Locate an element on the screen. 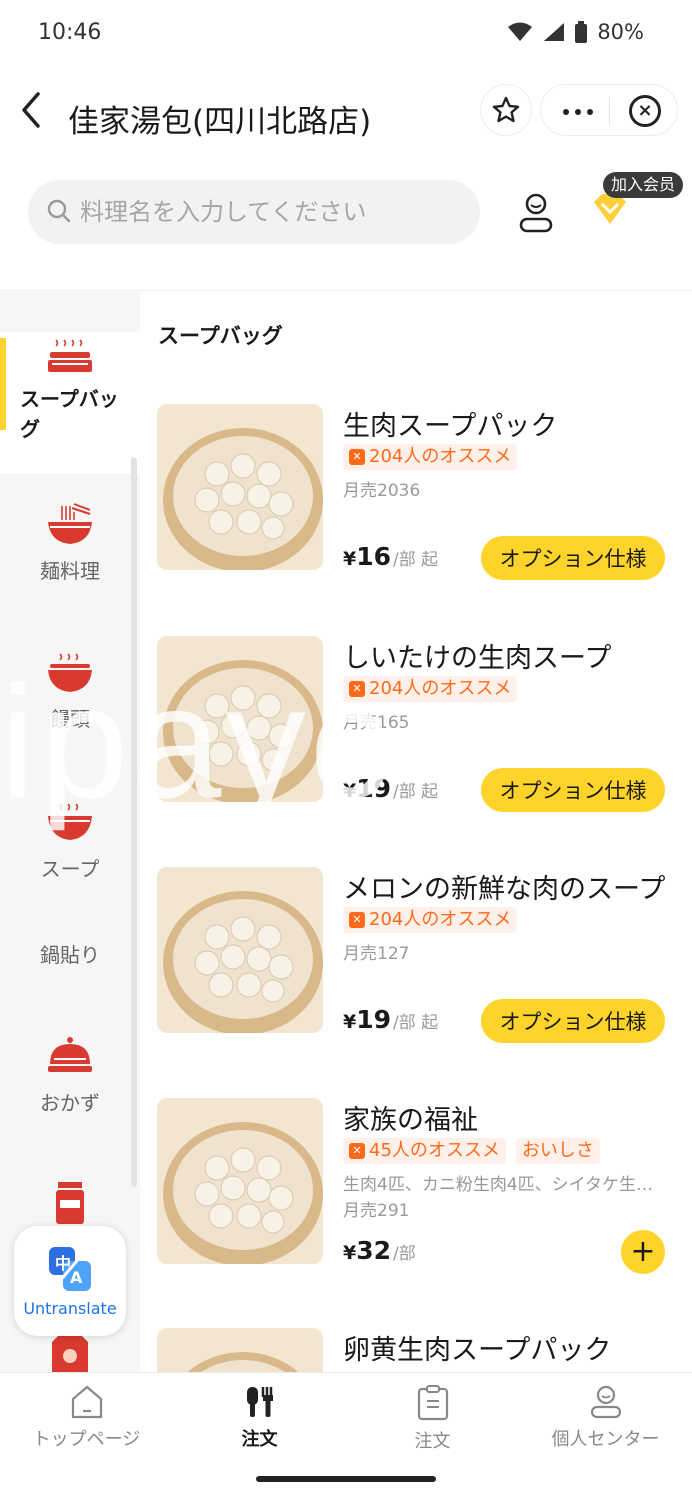 Image resolution: width=692 pixels, height=1500 pixels. home-icon is located at coordinates (86, 1402).